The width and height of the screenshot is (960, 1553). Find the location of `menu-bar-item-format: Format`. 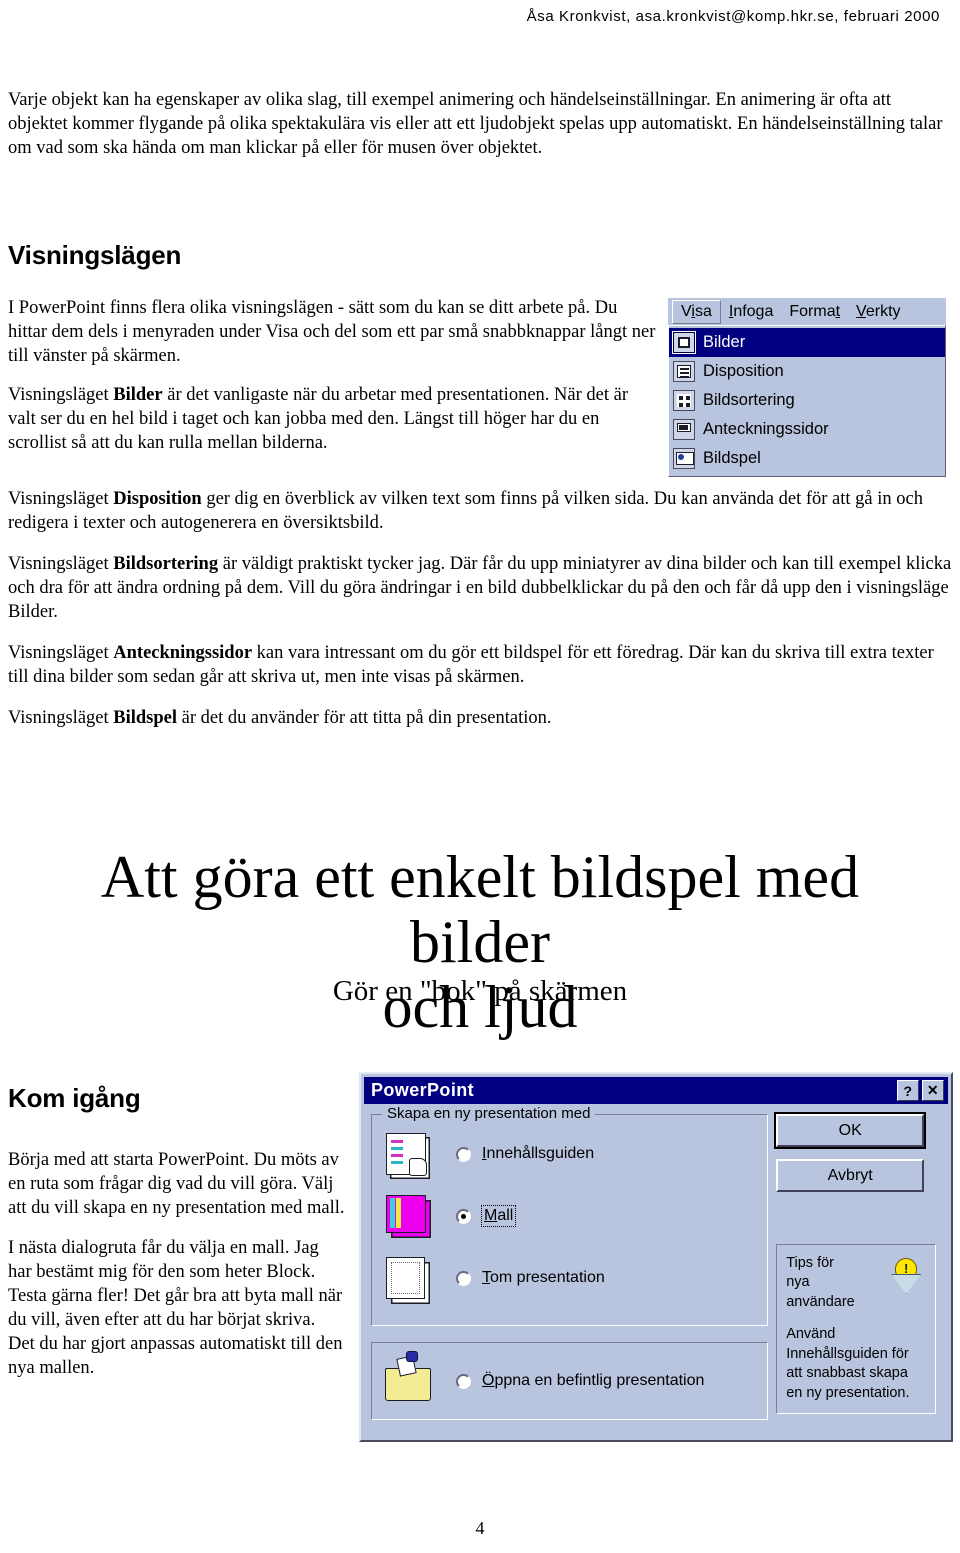

menu-bar-item-format: Format is located at coordinates (814, 312).